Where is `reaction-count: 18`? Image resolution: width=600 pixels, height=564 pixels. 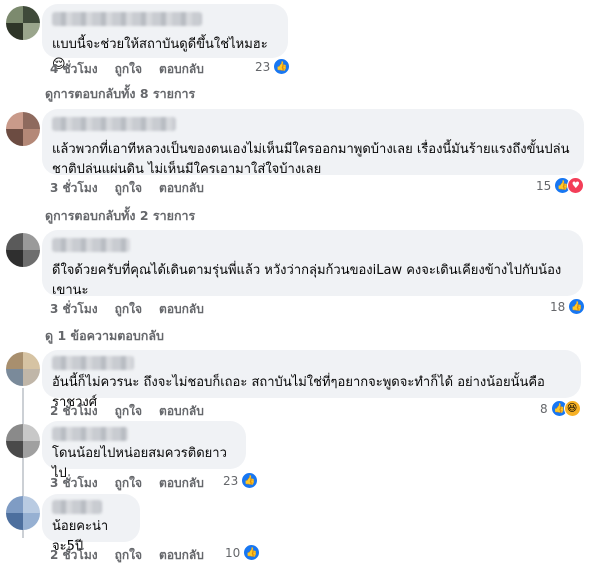
reaction-count: 18 is located at coordinates (558, 306).